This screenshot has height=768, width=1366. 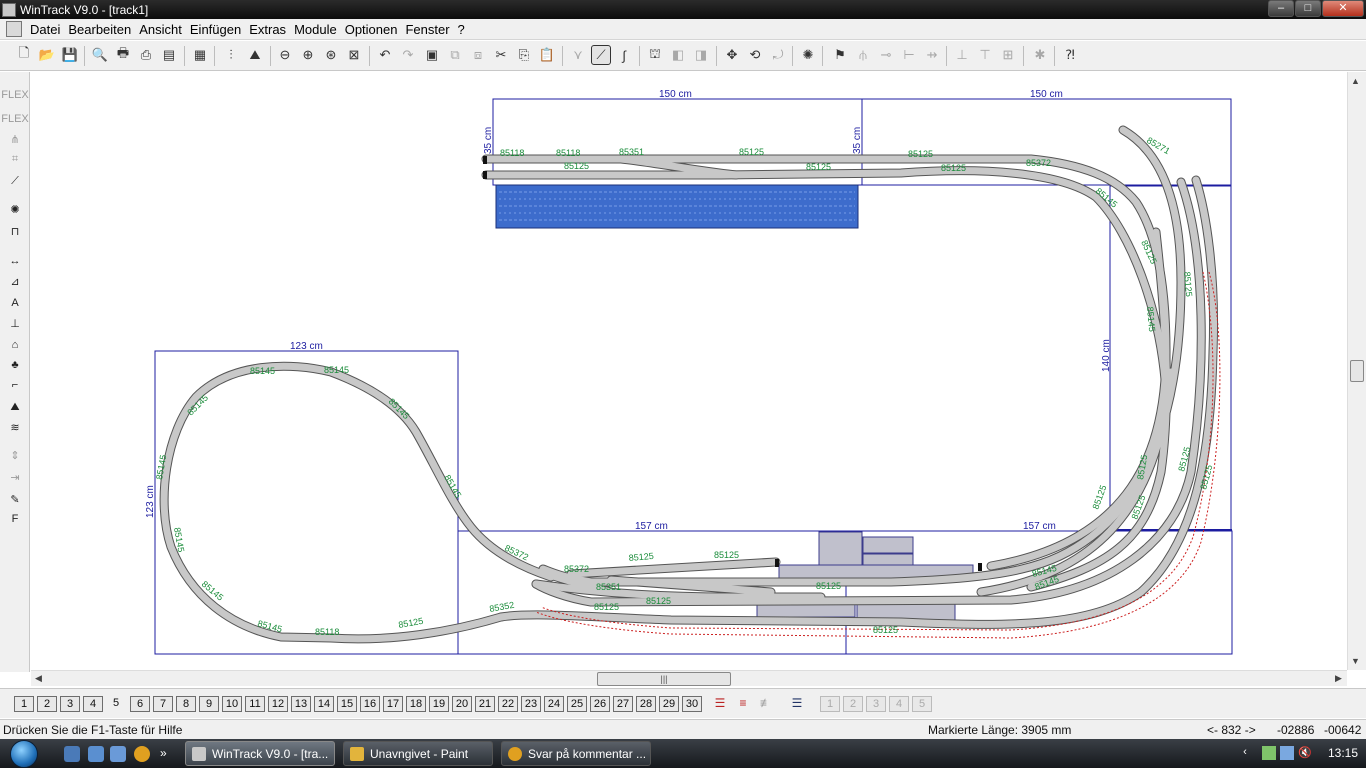 What do you see at coordinates (26, 753) in the screenshot?
I see `start-button` at bounding box center [26, 753].